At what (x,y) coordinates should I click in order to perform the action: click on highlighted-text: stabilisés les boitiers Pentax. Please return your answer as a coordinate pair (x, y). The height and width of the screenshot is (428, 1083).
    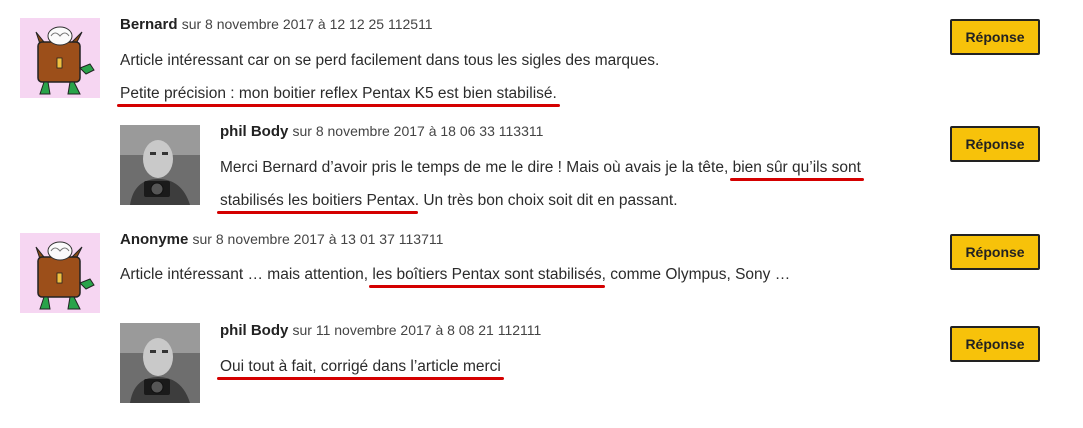
    Looking at the image, I should click on (317, 200).